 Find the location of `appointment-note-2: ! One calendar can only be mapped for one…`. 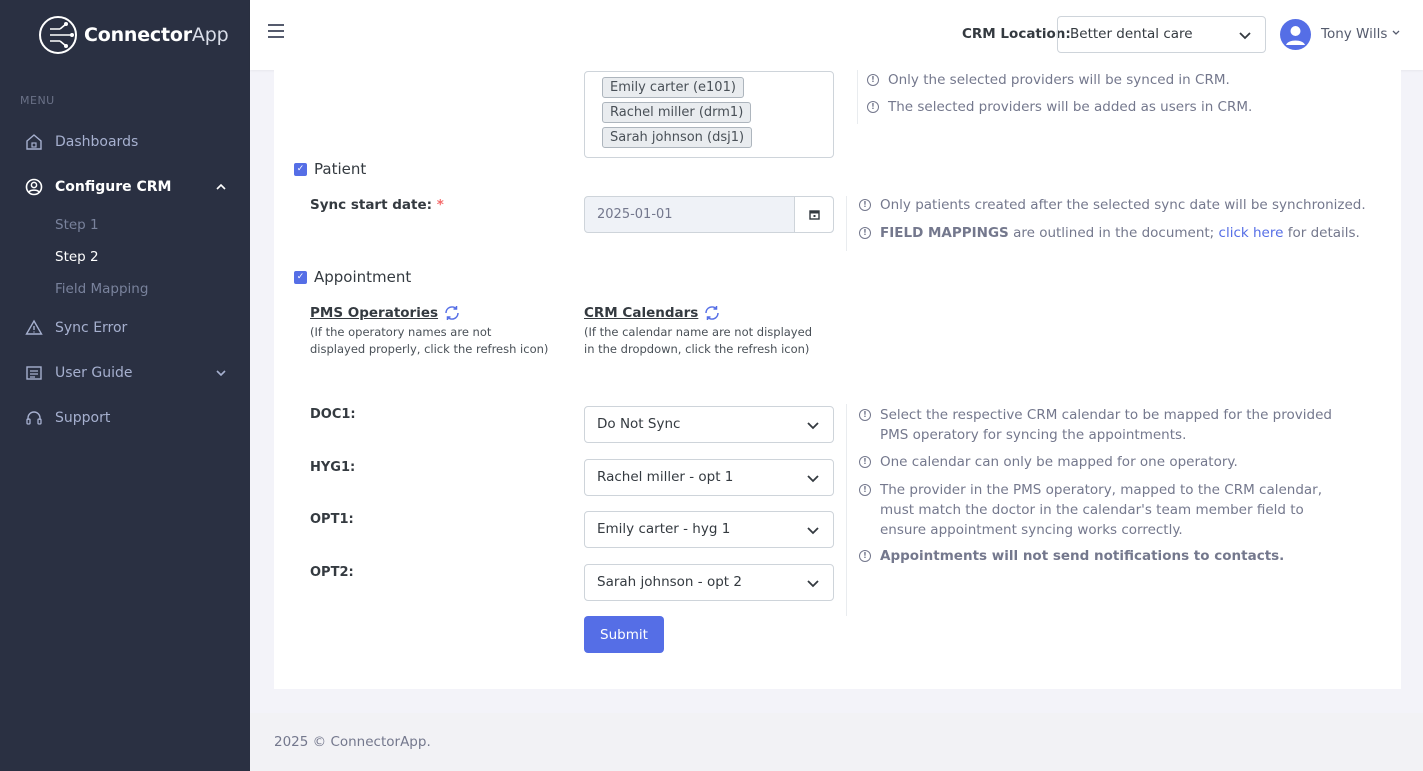

appointment-note-2: ! One calendar can only be mapped for one… is located at coordinates (1104, 462).